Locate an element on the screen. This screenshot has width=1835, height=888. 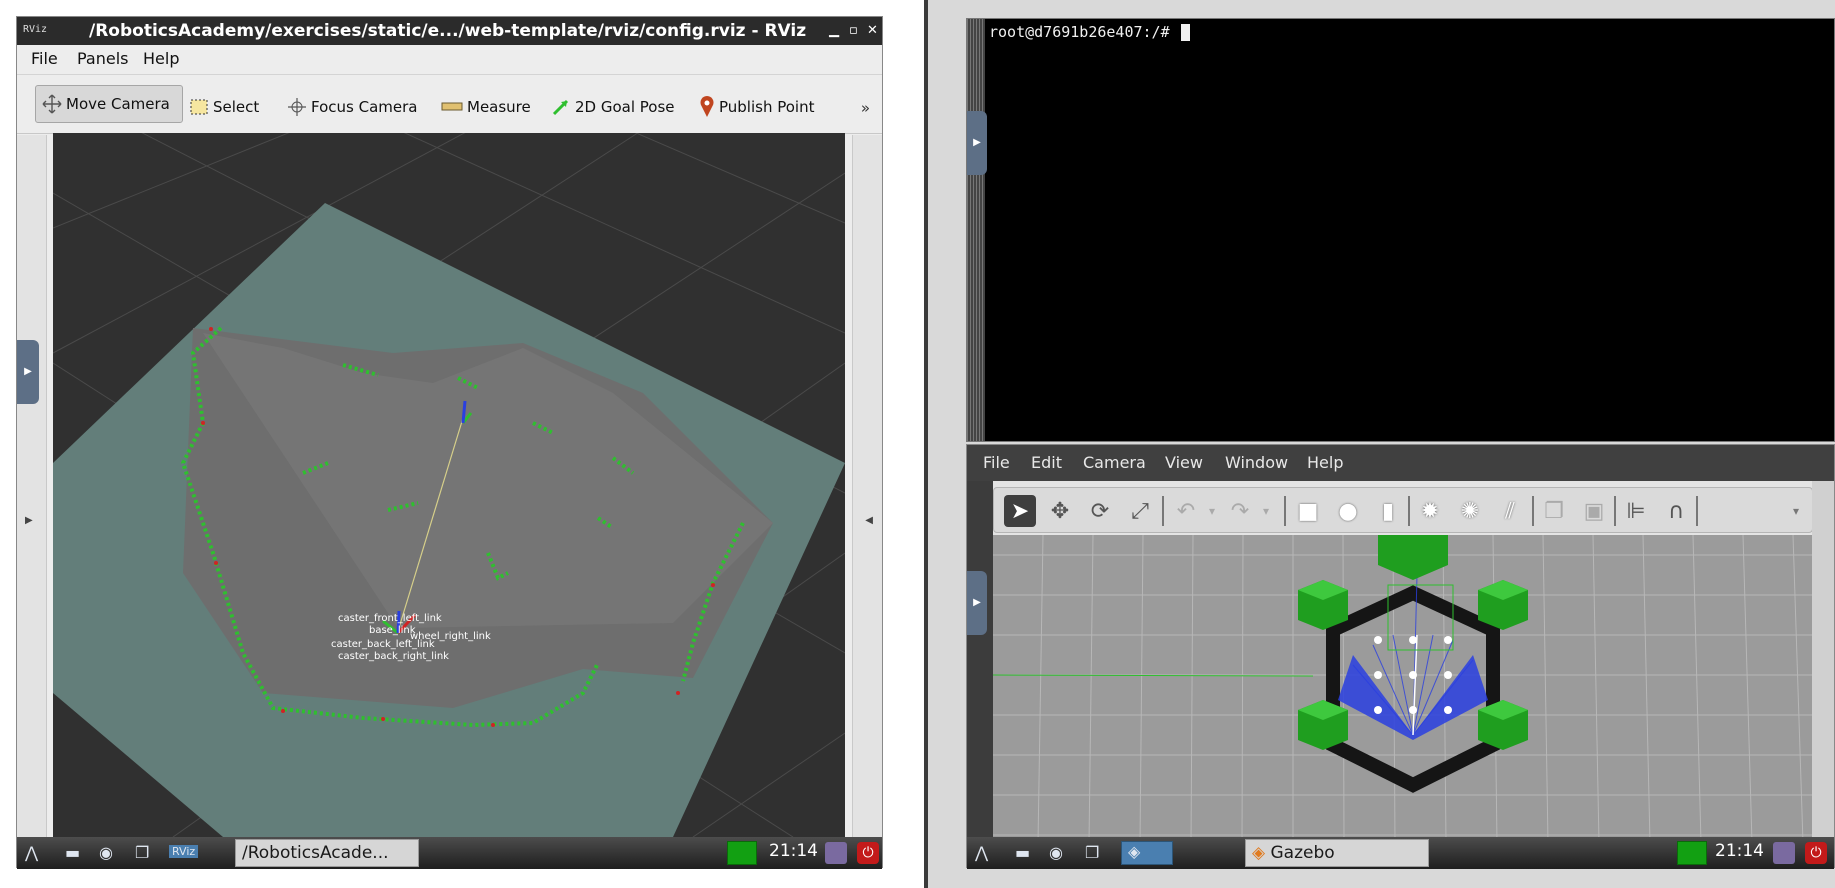
gz-menu-window: Window is located at coordinates (1256, 462).